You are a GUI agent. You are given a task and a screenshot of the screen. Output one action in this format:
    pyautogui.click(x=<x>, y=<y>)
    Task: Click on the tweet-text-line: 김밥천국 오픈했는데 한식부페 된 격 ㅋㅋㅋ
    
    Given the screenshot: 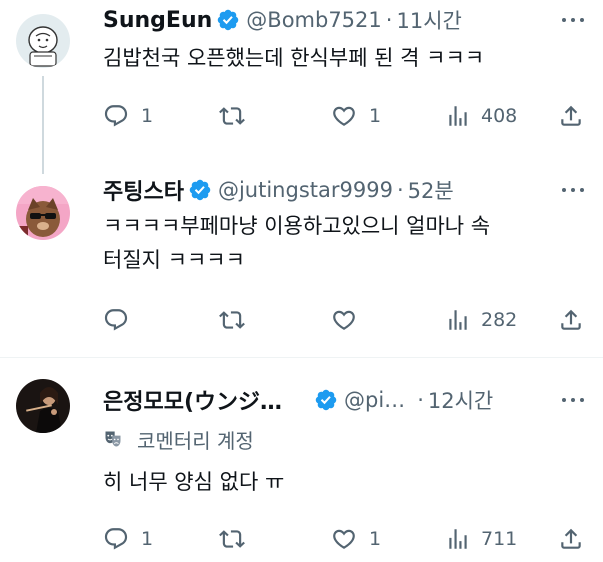 What is the action you would take?
    pyautogui.click(x=294, y=58)
    